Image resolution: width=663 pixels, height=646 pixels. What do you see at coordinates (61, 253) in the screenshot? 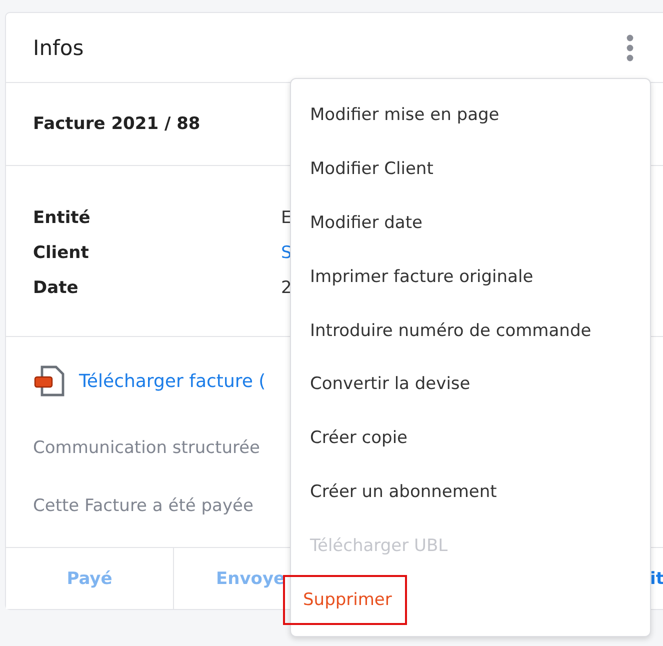
I see `detail-label: Client` at bounding box center [61, 253].